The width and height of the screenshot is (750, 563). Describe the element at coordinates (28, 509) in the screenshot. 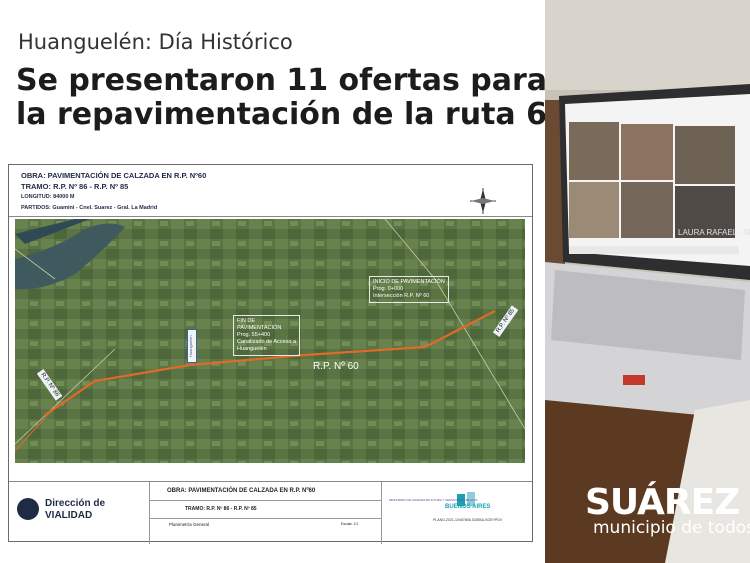

I see `vialidad-emblem-icon` at that location.